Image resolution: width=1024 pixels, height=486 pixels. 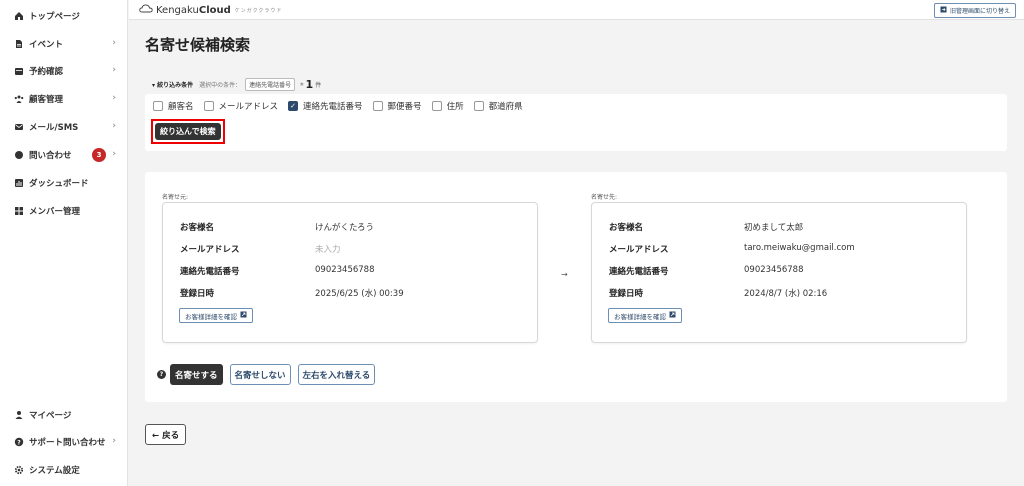 What do you see at coordinates (59, 184) in the screenshot?
I see `sidebar-item-label: ダッシュボード` at bounding box center [59, 184].